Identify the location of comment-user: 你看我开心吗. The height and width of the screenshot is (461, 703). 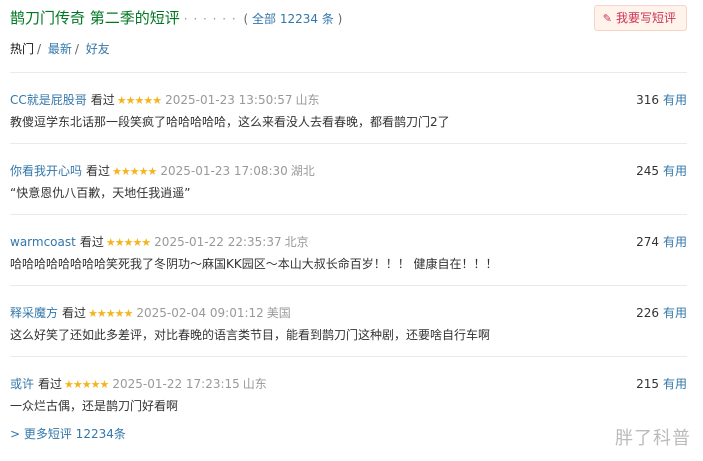
(46, 171).